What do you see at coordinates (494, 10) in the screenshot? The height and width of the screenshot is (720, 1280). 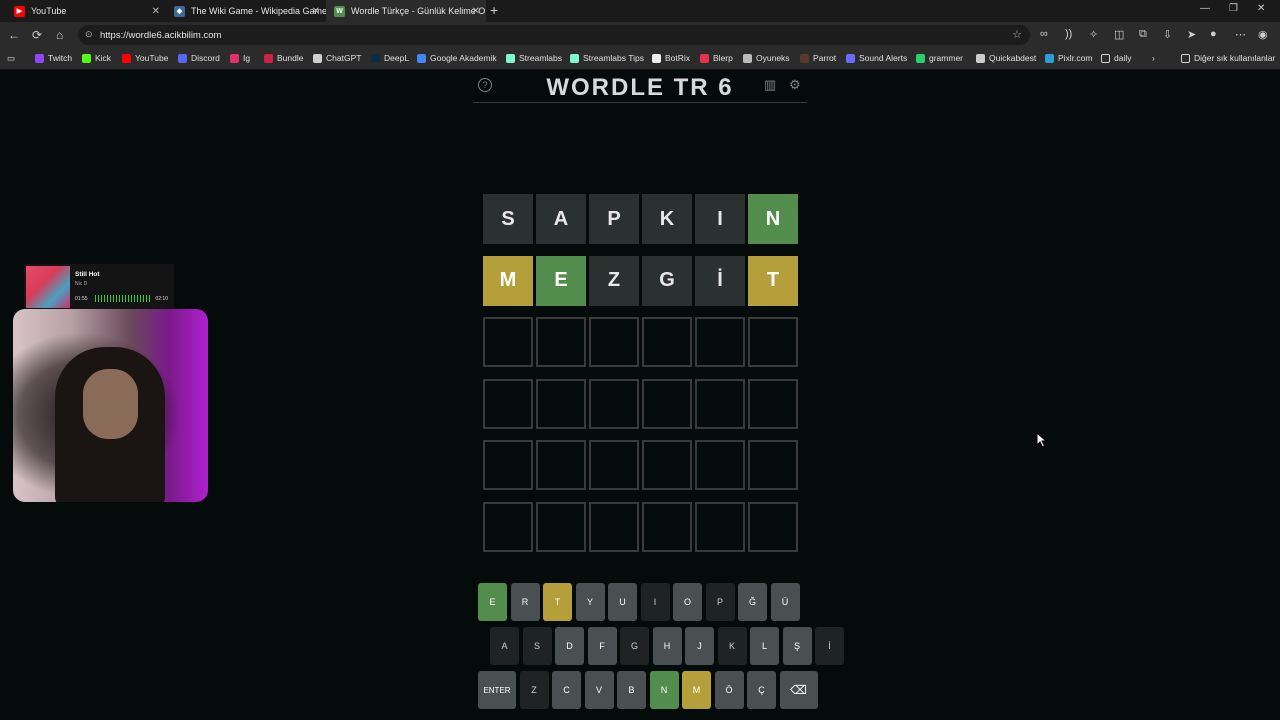 I see `new-tab-icon: +` at bounding box center [494, 10].